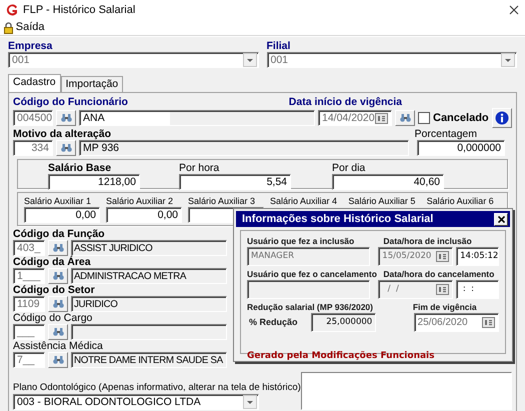 The height and width of the screenshot is (411, 525). Describe the element at coordinates (310, 307) in the screenshot. I see `field-label: Redução salarial (MP 936/2020)` at that location.